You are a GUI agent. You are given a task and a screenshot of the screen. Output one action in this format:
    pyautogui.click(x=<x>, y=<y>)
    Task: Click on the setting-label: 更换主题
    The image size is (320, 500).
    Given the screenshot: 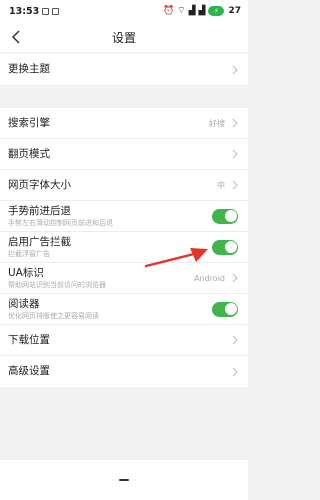 What is the action you would take?
    pyautogui.click(x=29, y=69)
    